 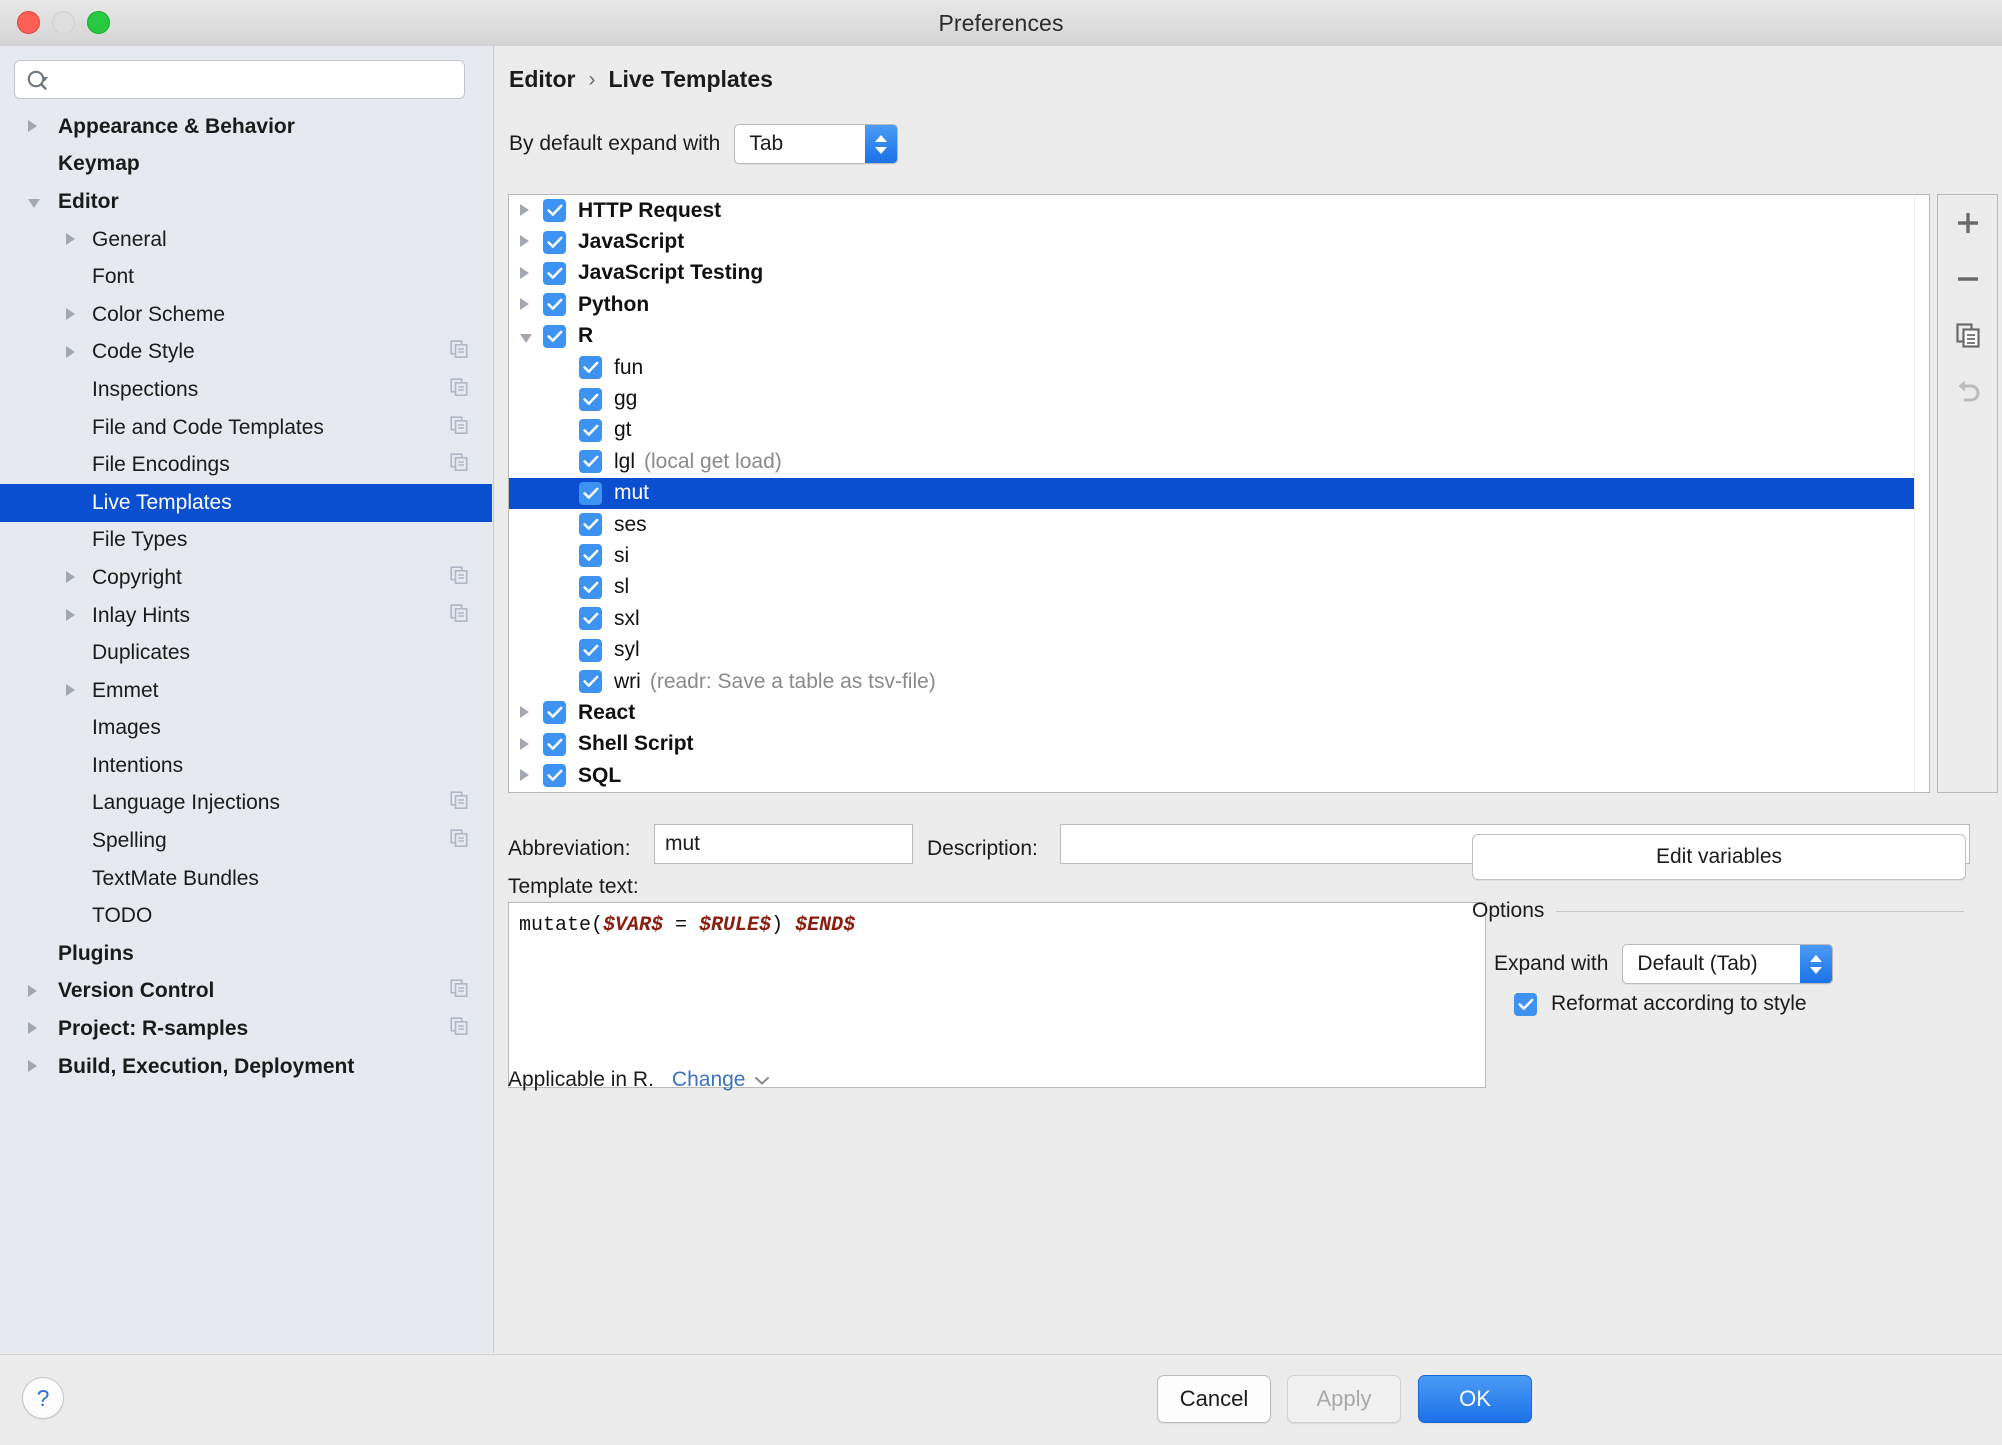 What do you see at coordinates (1219, 587) in the screenshot?
I see `template-row: sl` at bounding box center [1219, 587].